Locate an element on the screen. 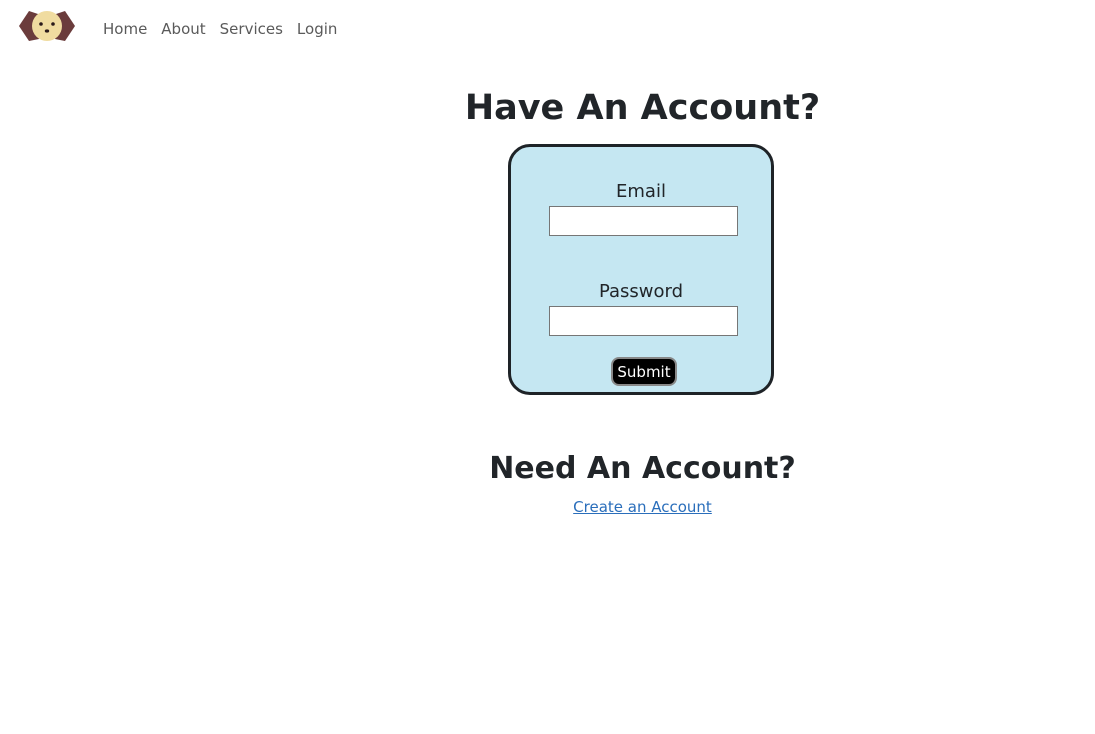  login-title: Have An Account? is located at coordinates (642, 108).